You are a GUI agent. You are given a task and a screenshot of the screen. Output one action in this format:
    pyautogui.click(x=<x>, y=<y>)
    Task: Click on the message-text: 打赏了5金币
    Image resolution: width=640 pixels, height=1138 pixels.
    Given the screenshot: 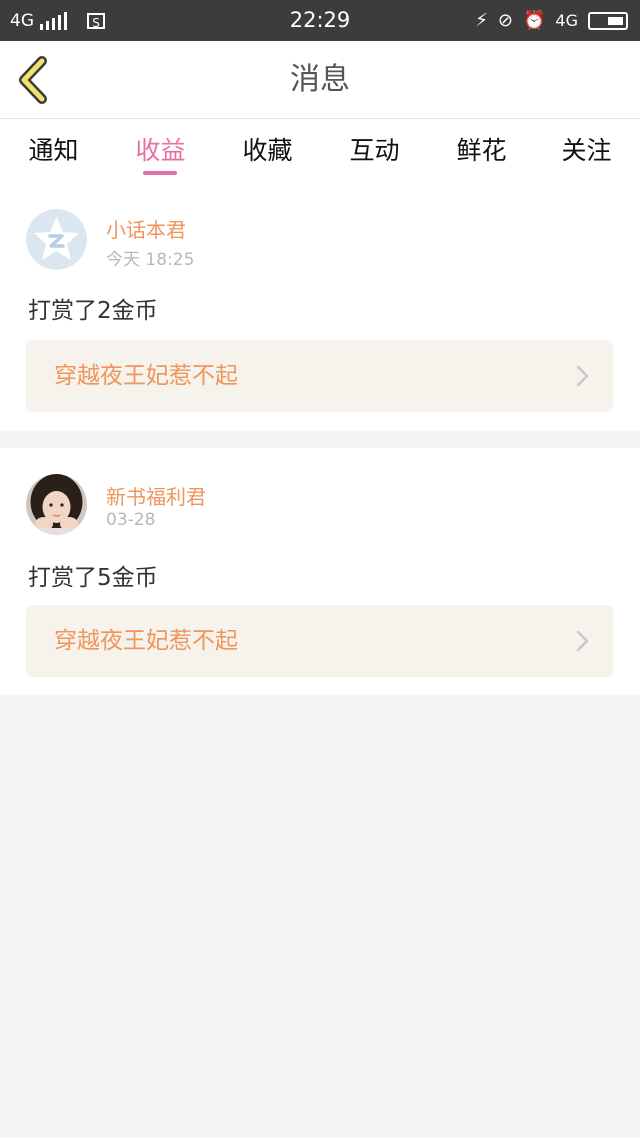 What is the action you would take?
    pyautogui.click(x=93, y=578)
    